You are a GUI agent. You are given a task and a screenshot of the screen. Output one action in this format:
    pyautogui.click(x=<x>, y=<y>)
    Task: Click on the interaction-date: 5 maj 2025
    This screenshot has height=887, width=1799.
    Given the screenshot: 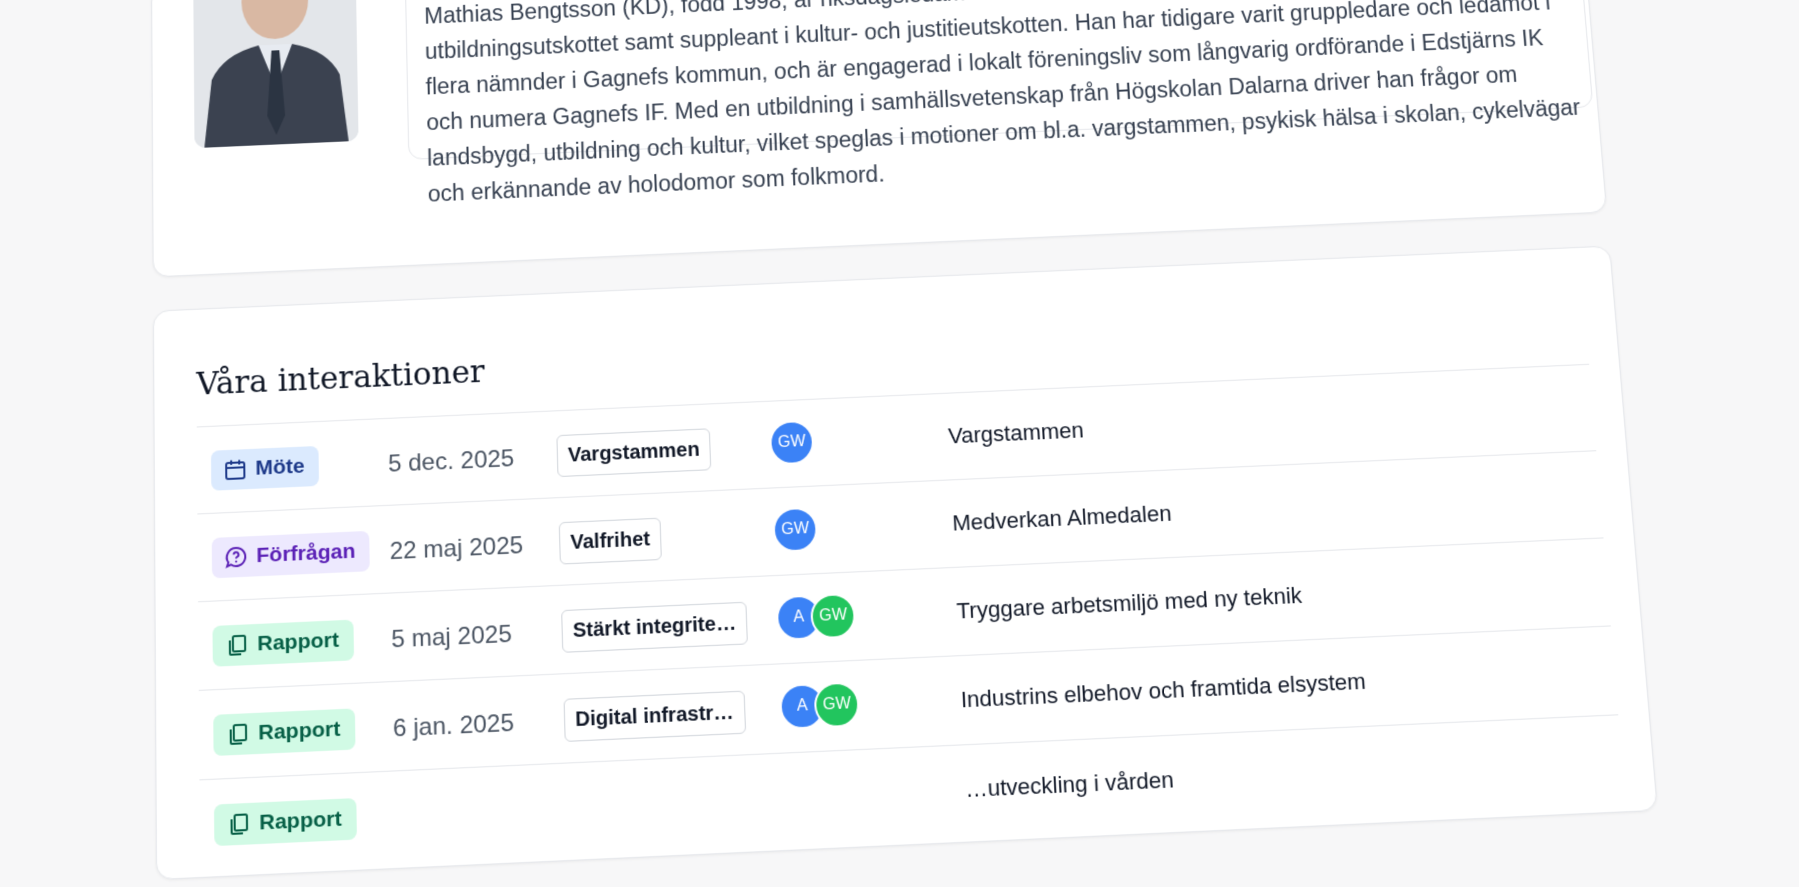 What is the action you would take?
    pyautogui.click(x=451, y=638)
    